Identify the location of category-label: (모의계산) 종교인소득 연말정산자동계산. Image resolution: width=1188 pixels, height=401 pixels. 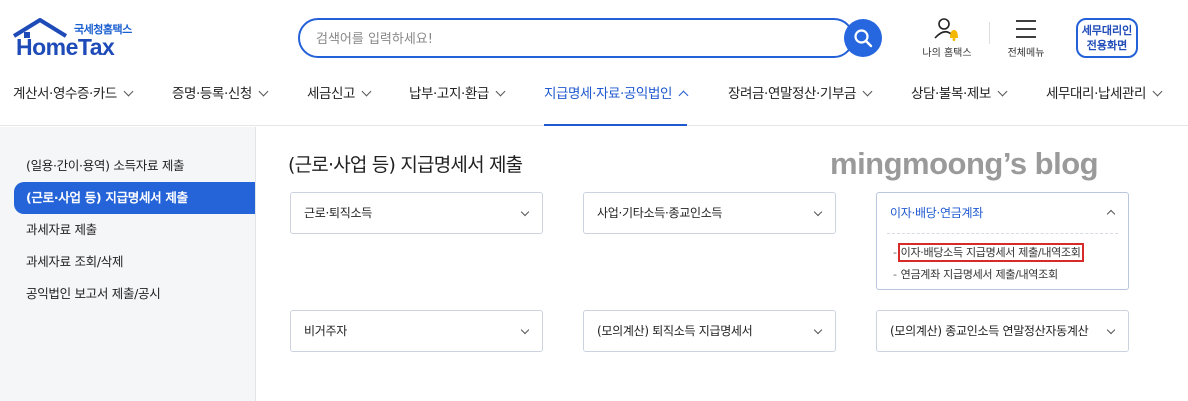
(989, 331).